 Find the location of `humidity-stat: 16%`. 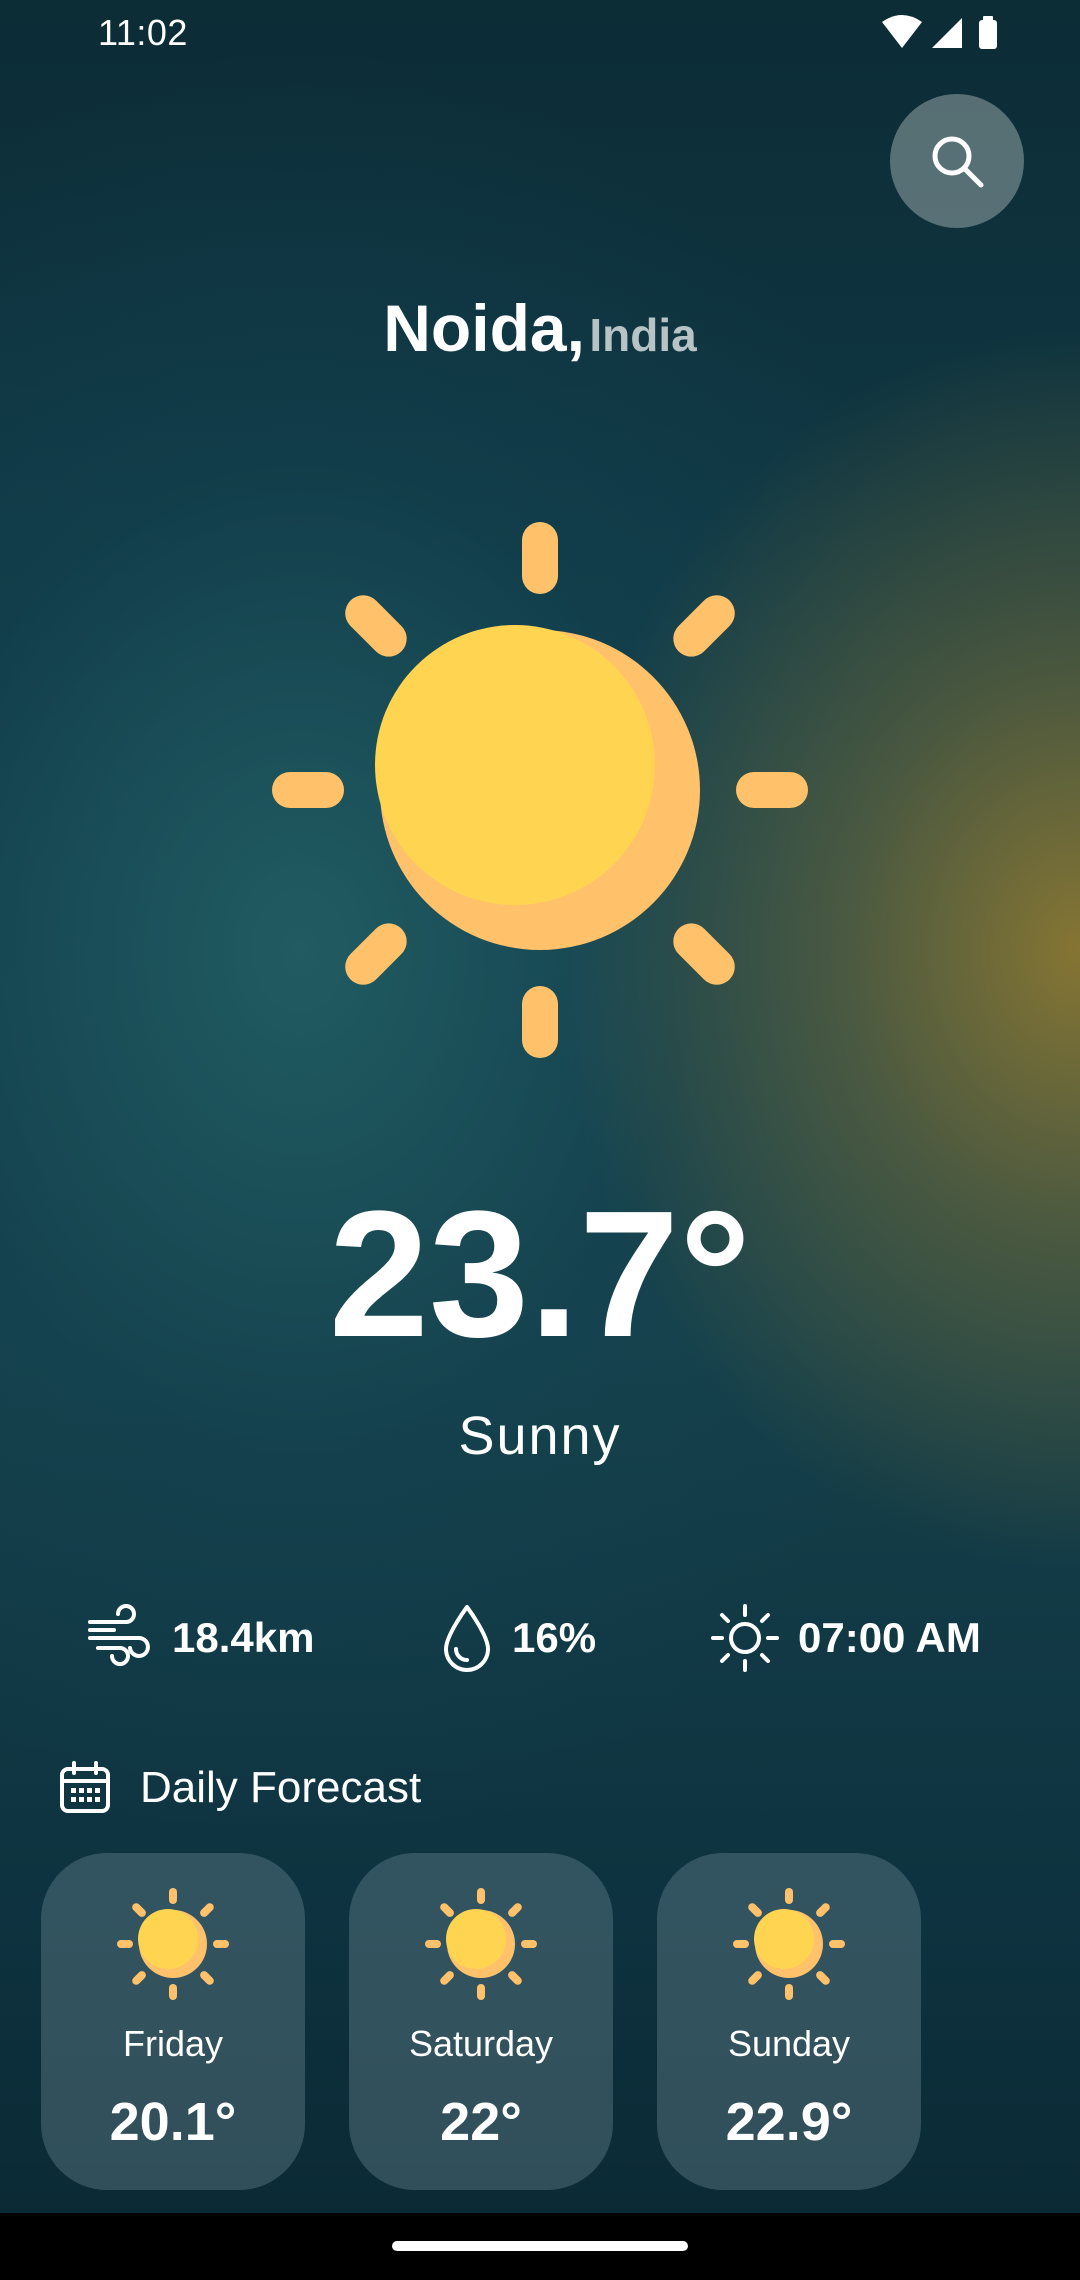

humidity-stat: 16% is located at coordinates (518, 1638).